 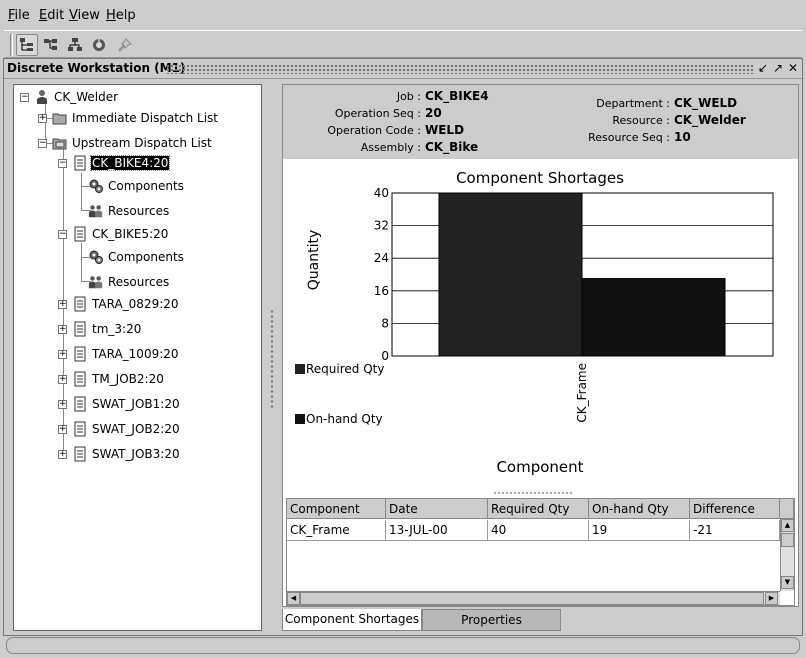 What do you see at coordinates (538, 530) in the screenshot?
I see `table-cell: 40` at bounding box center [538, 530].